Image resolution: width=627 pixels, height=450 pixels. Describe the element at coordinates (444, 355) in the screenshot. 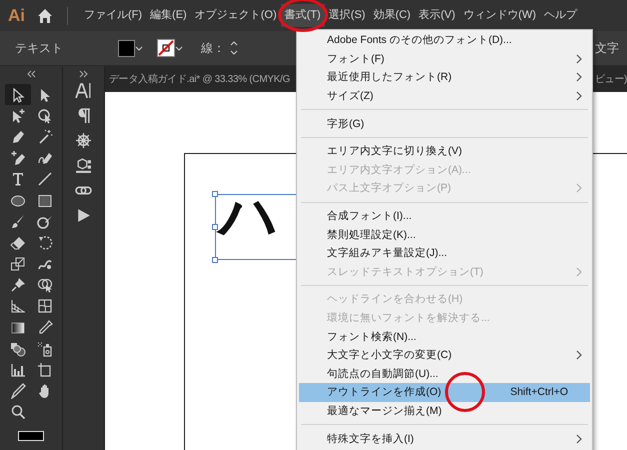

I see `menu-item: 大文字と小文字の変更(C)` at that location.